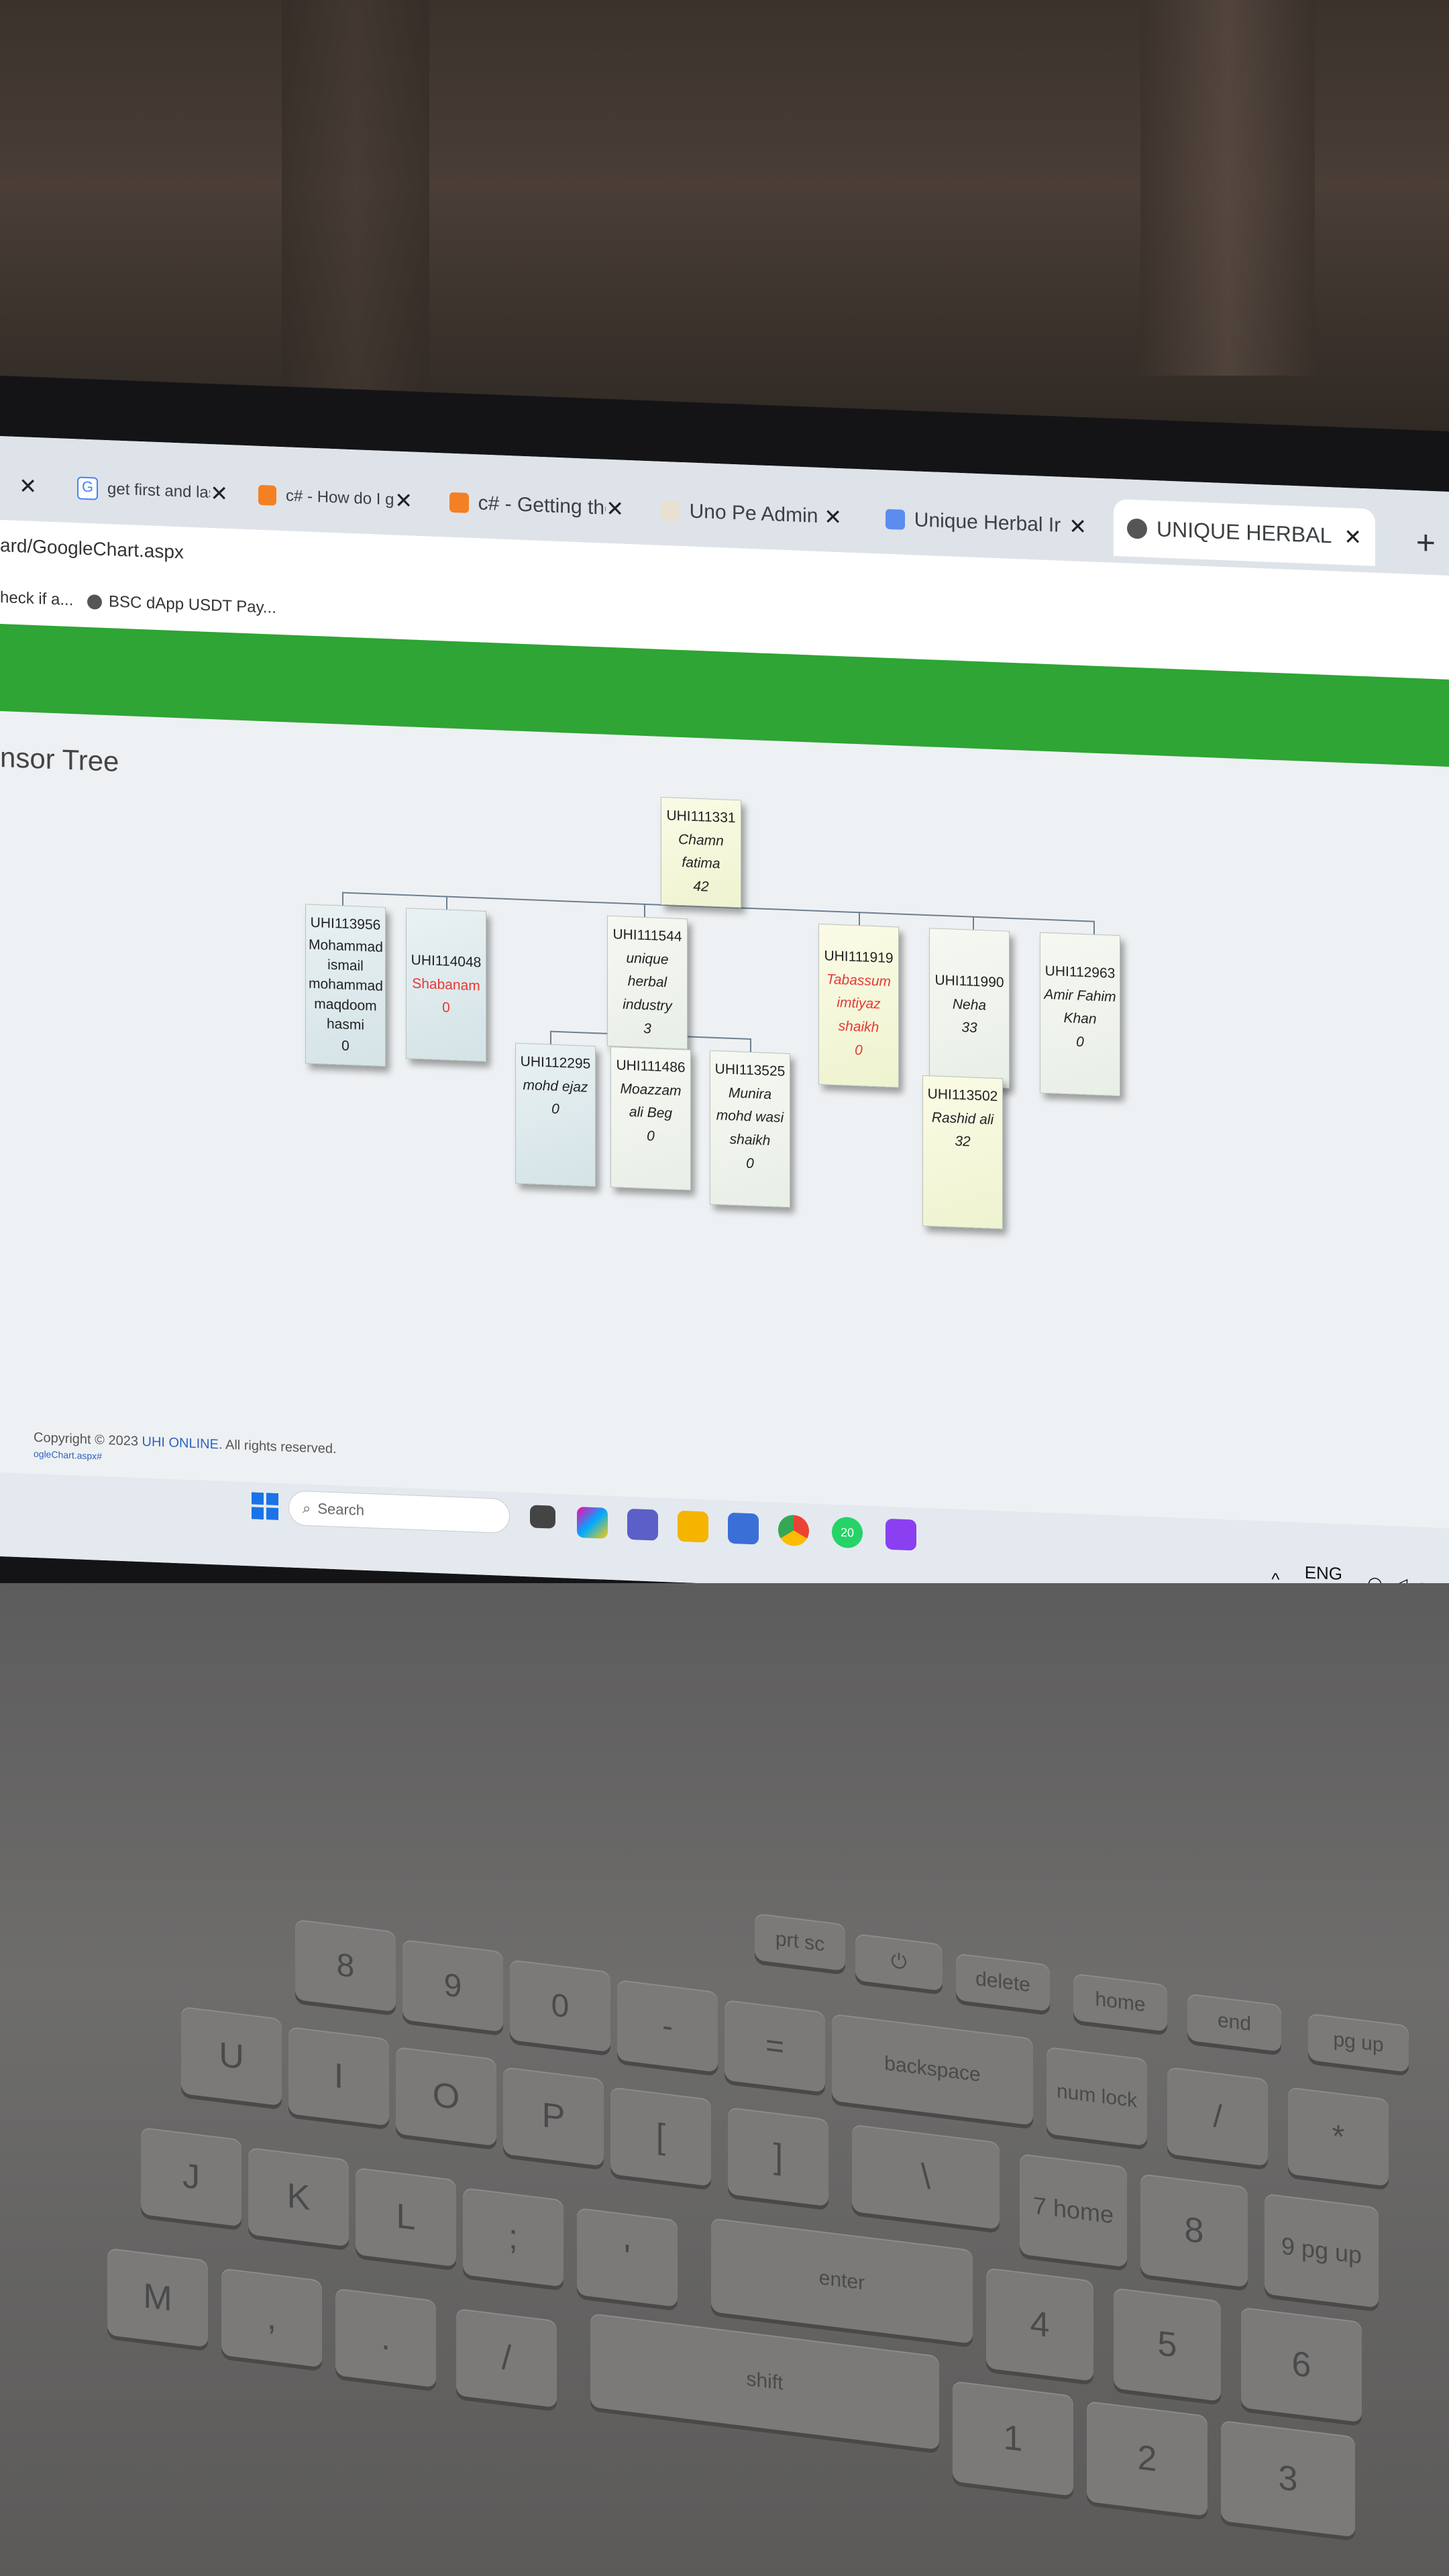  What do you see at coordinates (513, 2237) in the screenshot?
I see `key-semicolon: ;` at bounding box center [513, 2237].